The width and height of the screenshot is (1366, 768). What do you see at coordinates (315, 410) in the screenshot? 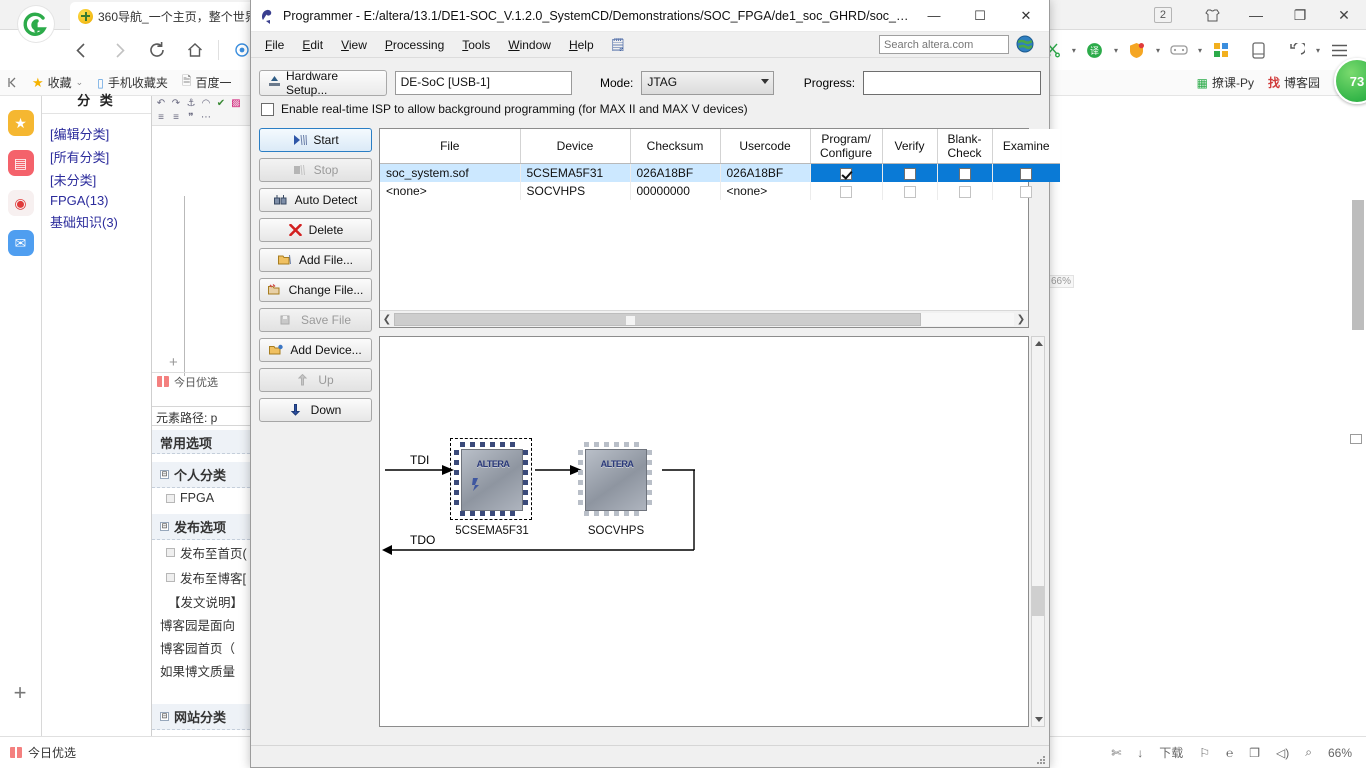
I see `down-button: Down` at bounding box center [315, 410].